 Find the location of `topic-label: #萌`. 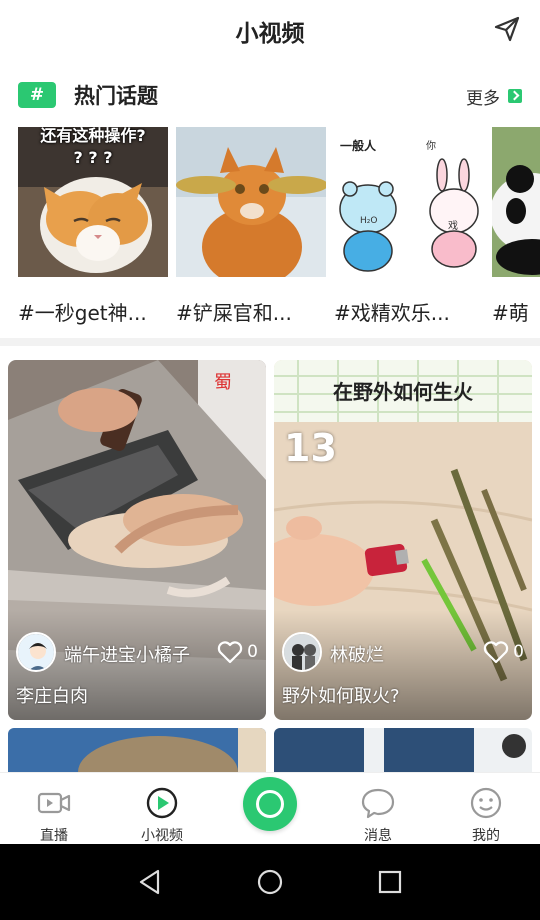

topic-label: #萌 is located at coordinates (510, 313).